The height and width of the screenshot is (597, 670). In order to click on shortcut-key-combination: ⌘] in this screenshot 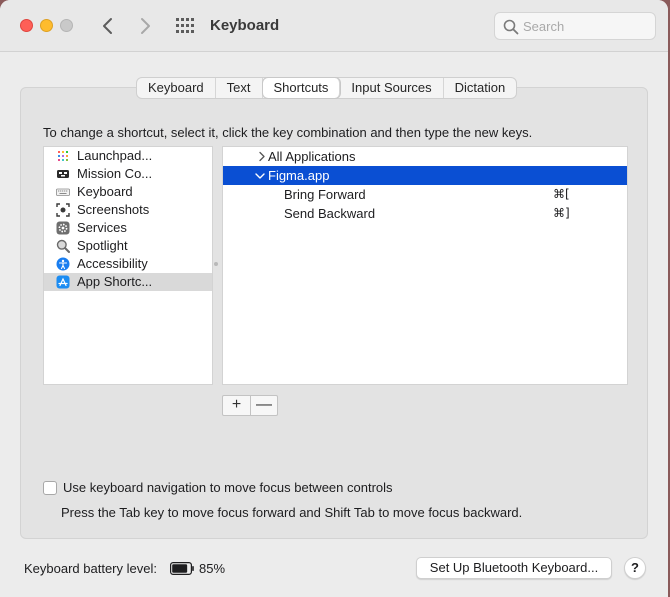, I will do `click(561, 213)`.